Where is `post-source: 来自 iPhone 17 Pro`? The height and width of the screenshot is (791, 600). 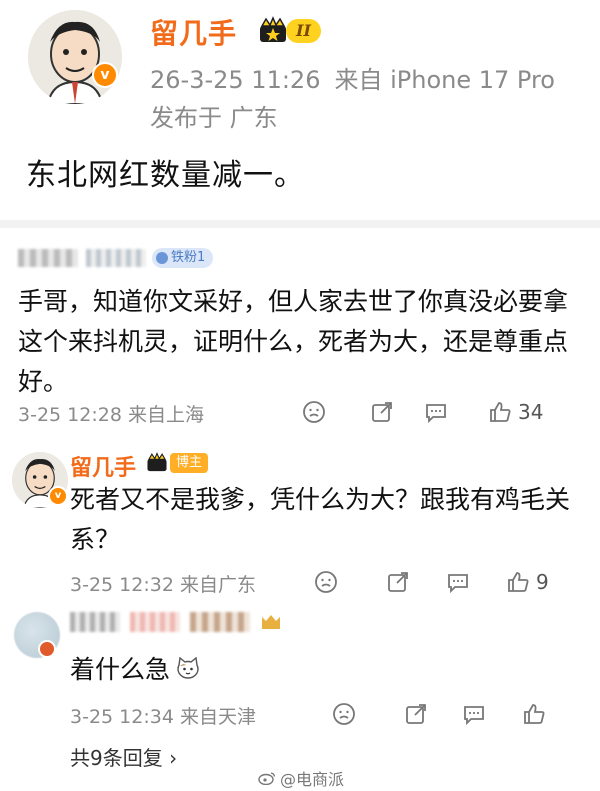
post-source: 来自 iPhone 17 Pro is located at coordinates (444, 80).